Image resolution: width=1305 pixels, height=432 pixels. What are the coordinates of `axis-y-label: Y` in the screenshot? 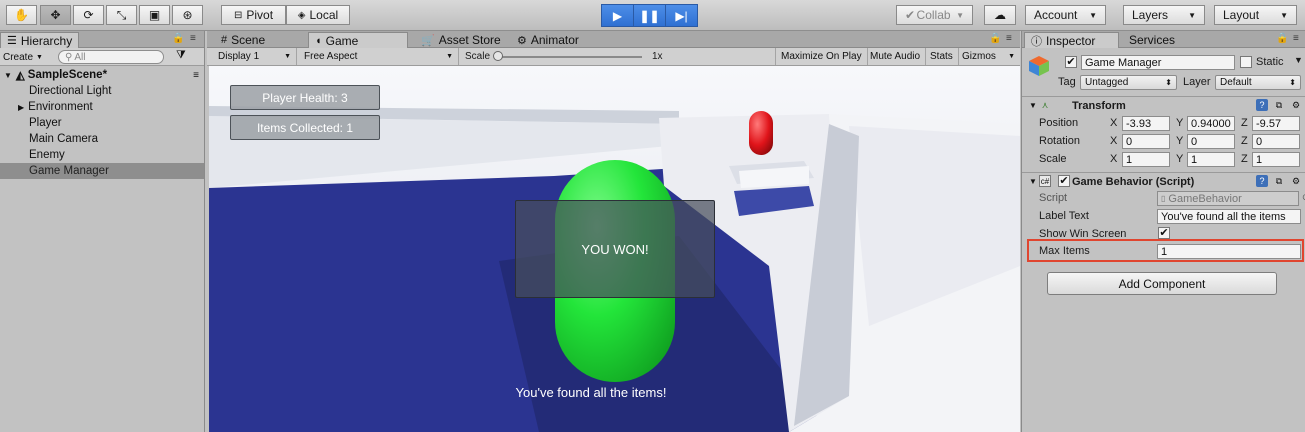 It's located at (1180, 123).